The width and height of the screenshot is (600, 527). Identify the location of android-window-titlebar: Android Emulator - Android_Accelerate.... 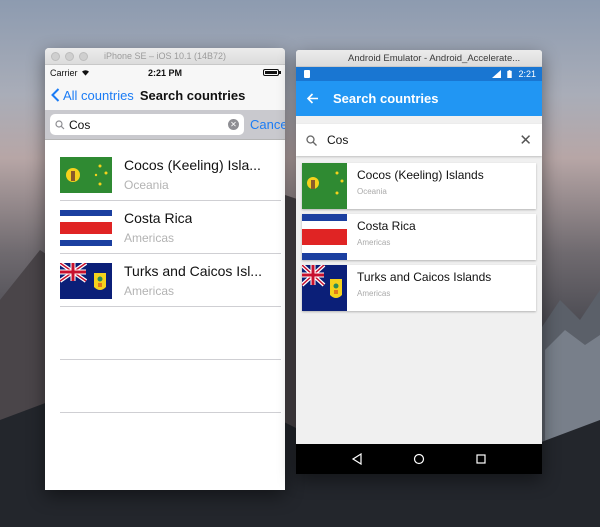
(419, 58).